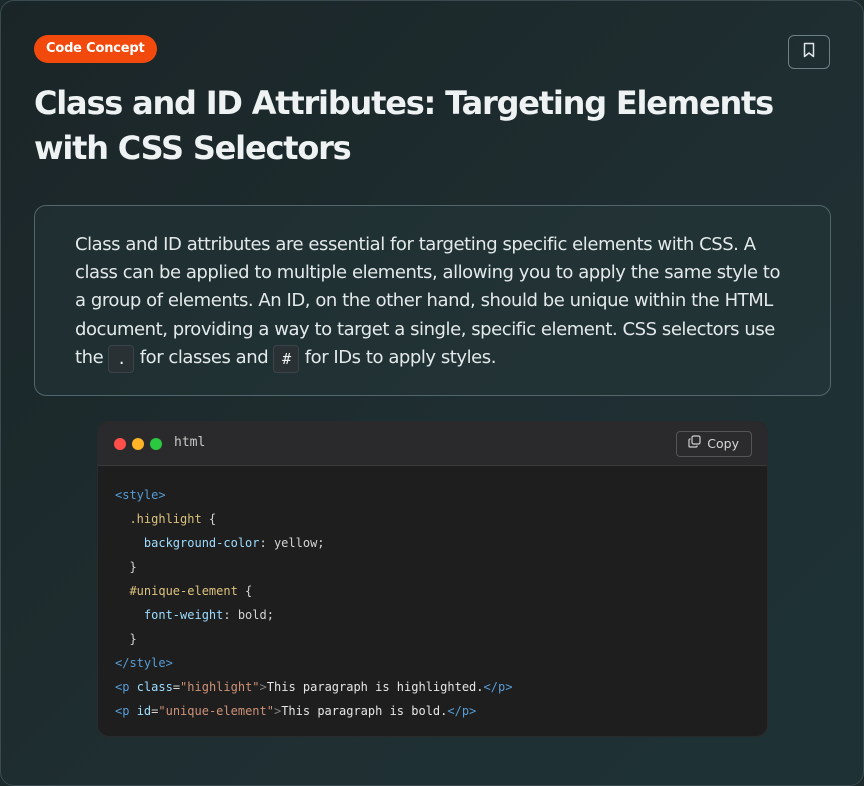 Image resolution: width=864 pixels, height=786 pixels. What do you see at coordinates (441, 543) in the screenshot?
I see `code-line: background-color: yellow;` at bounding box center [441, 543].